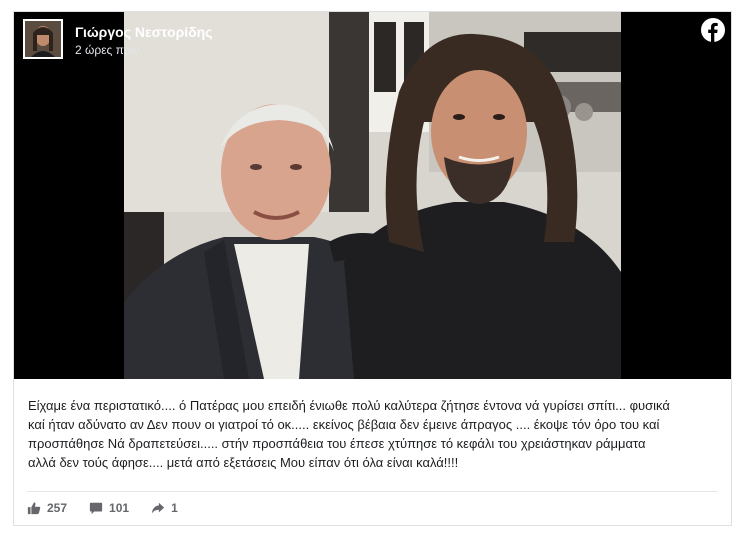 The image size is (748, 547). I want to click on comment-bubble-icon, so click(96, 508).